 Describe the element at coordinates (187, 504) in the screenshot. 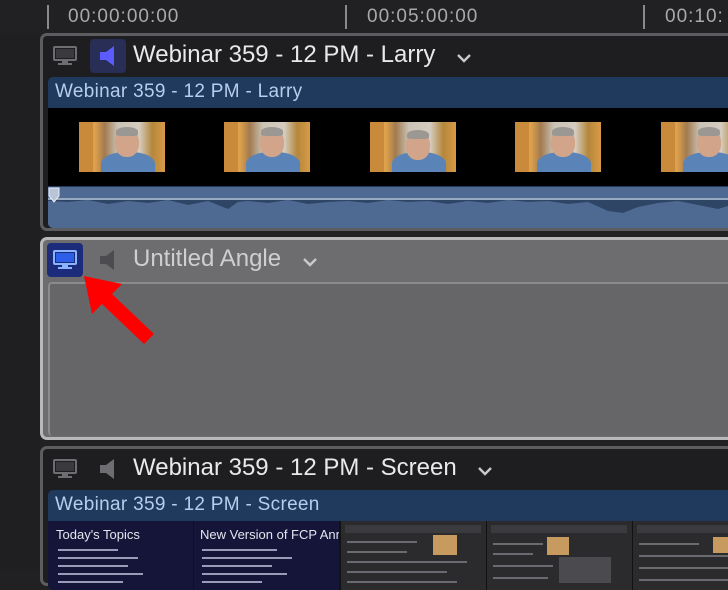

I see `clip-title: Webinar 359 - 12 PM - Screen` at that location.